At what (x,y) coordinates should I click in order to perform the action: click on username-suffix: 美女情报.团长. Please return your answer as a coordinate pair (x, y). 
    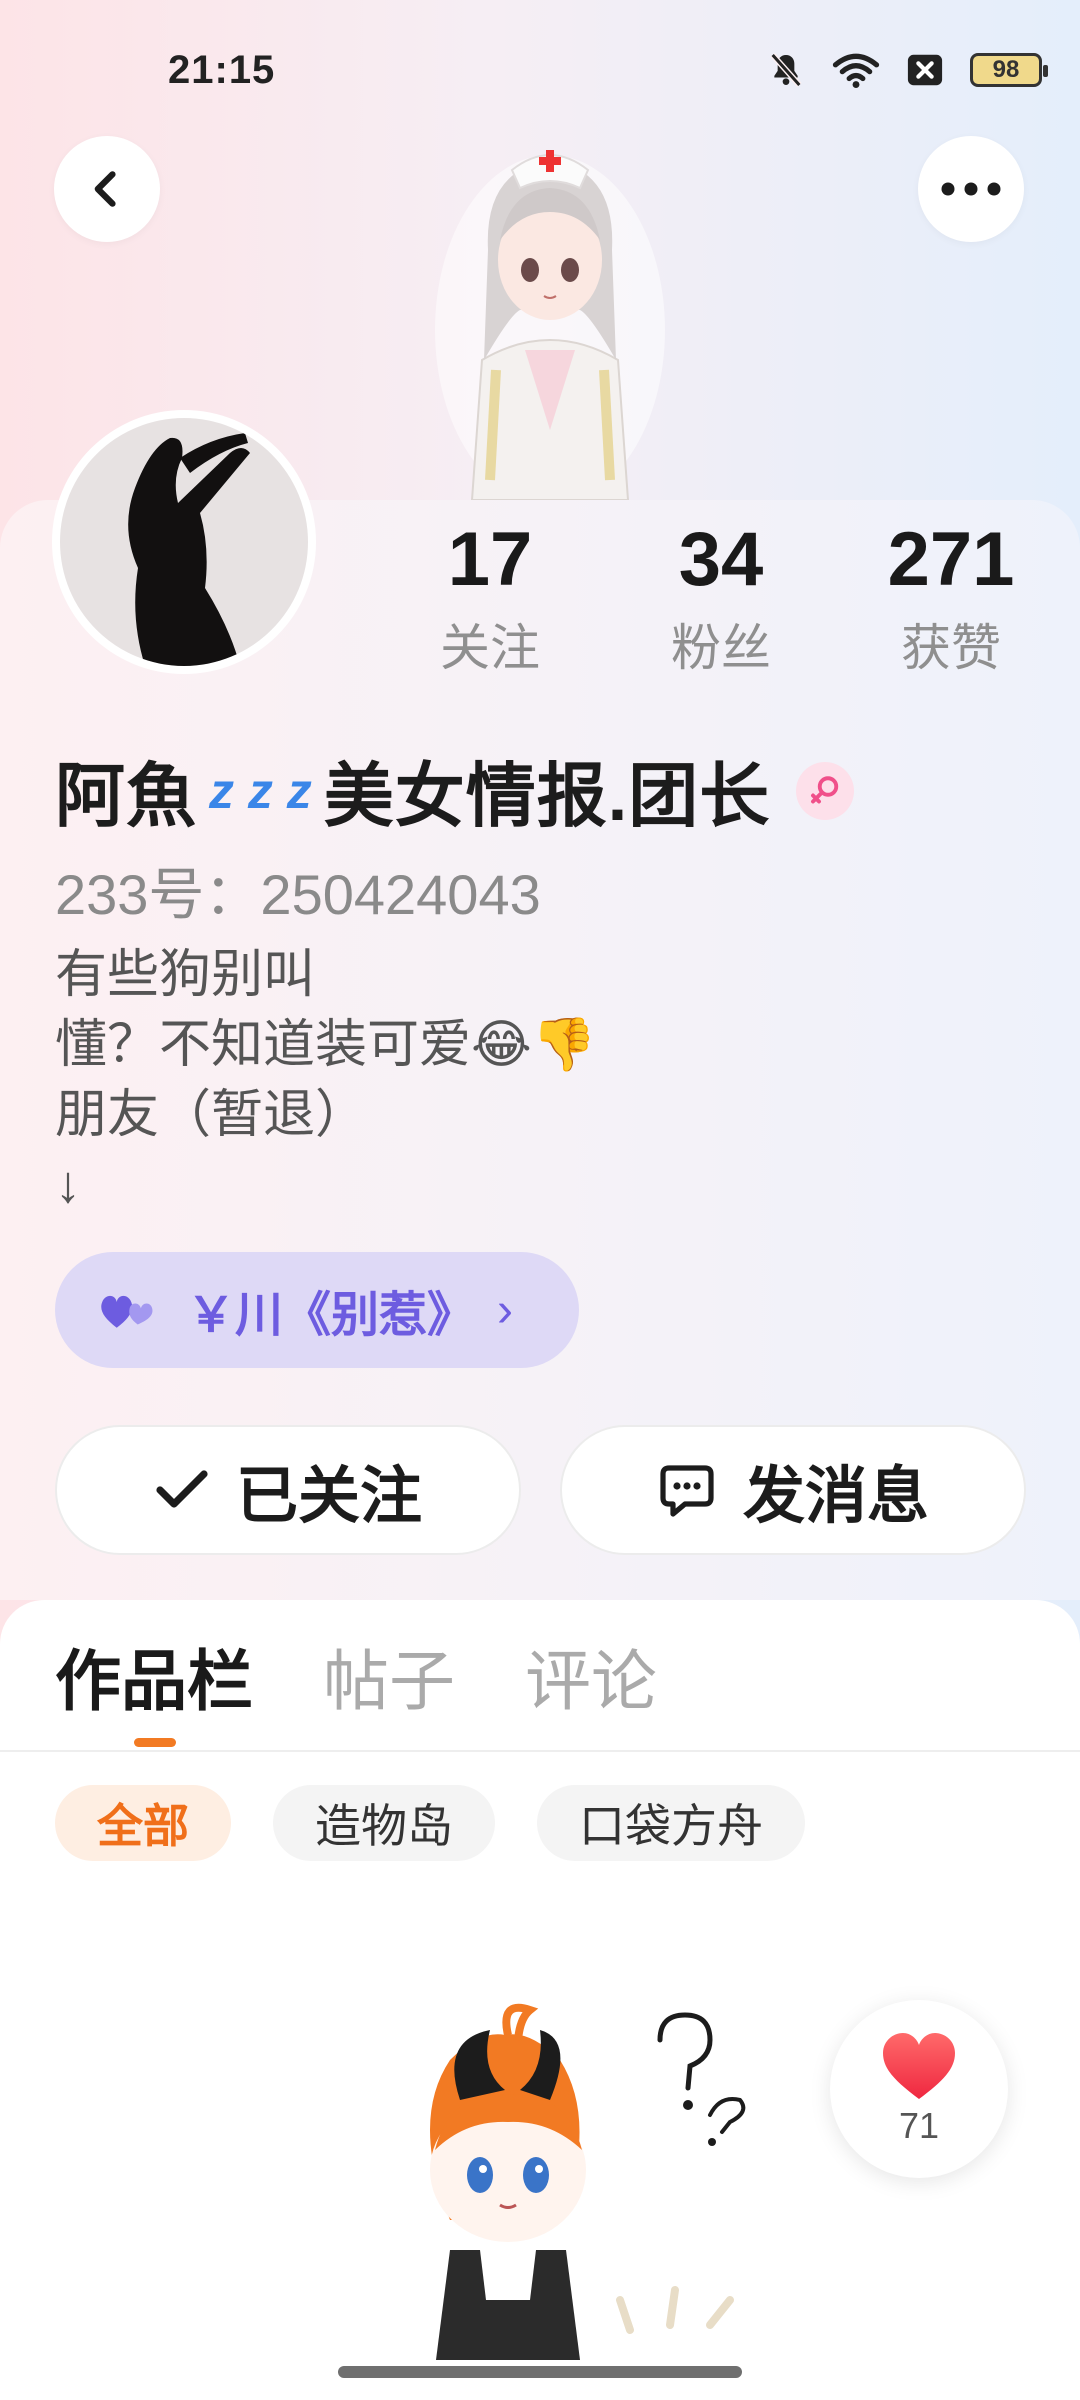
    Looking at the image, I should click on (547, 796).